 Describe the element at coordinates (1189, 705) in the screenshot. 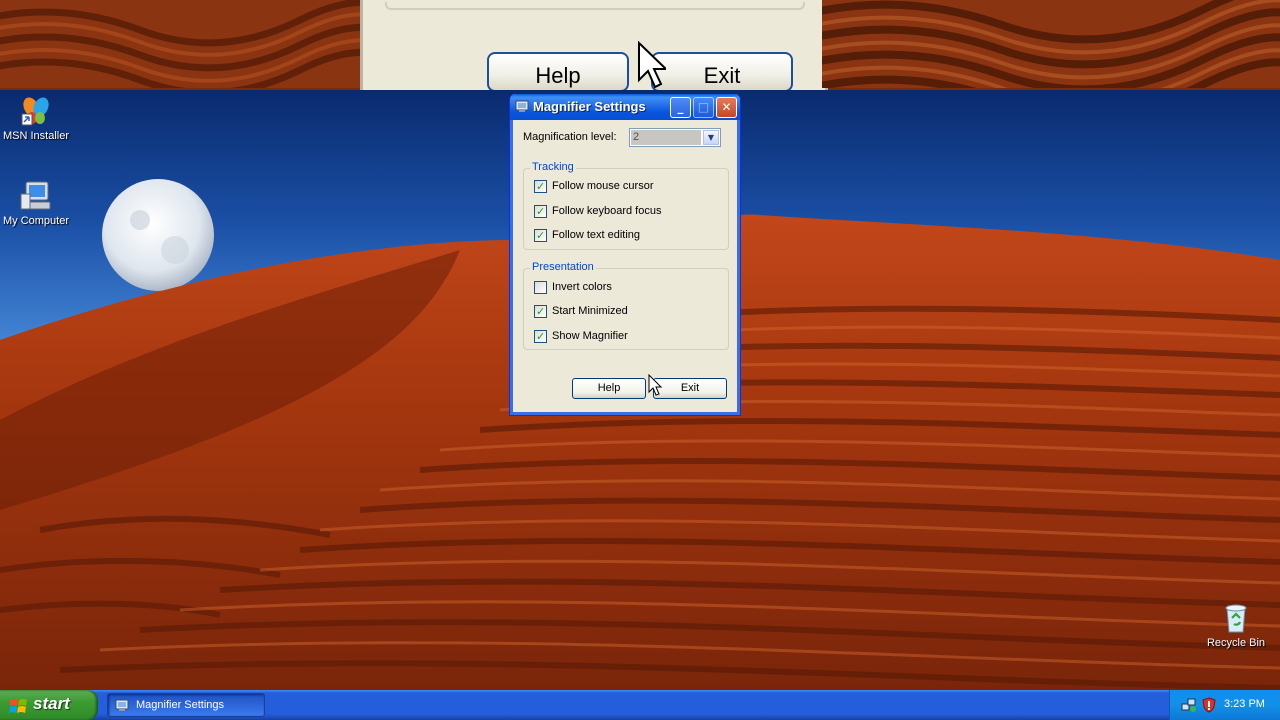

I see `network-icon` at that location.